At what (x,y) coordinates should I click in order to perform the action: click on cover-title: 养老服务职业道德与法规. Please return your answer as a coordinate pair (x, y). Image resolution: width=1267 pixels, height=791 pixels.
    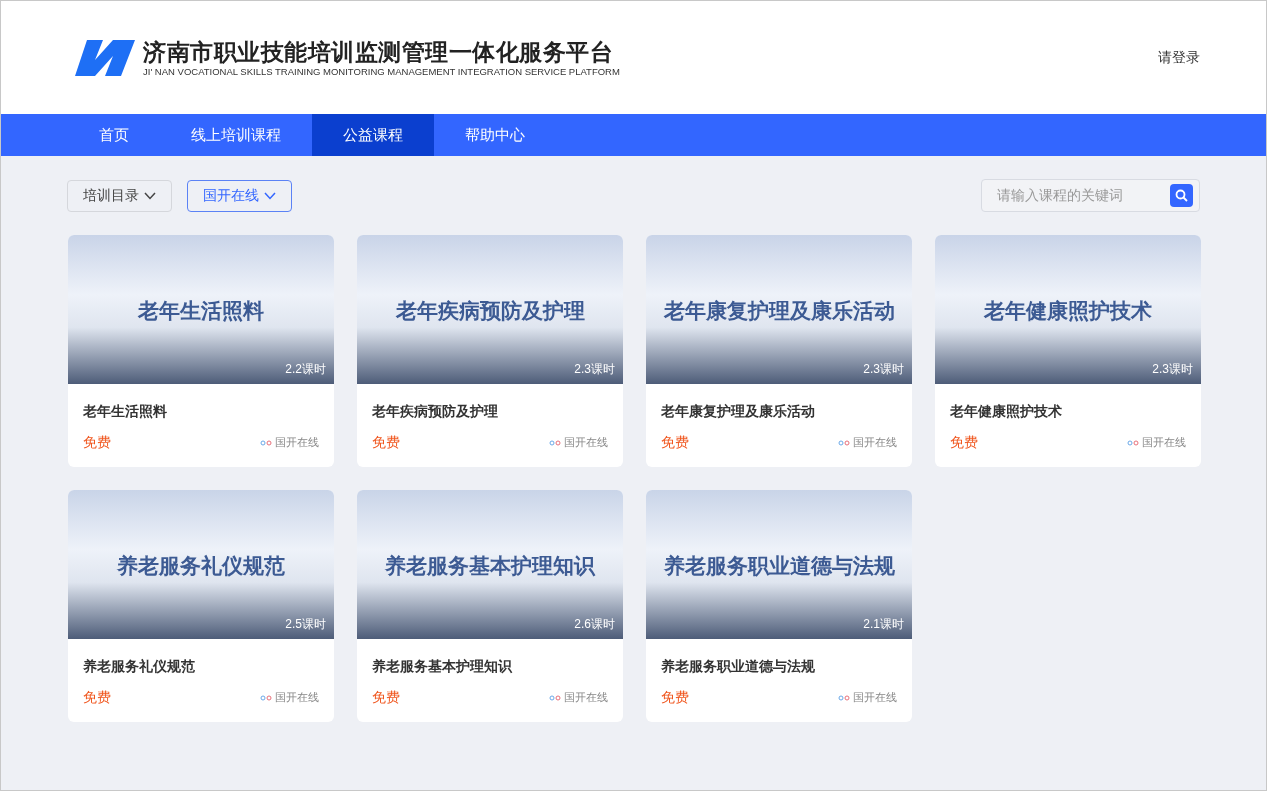
    Looking at the image, I should click on (779, 566).